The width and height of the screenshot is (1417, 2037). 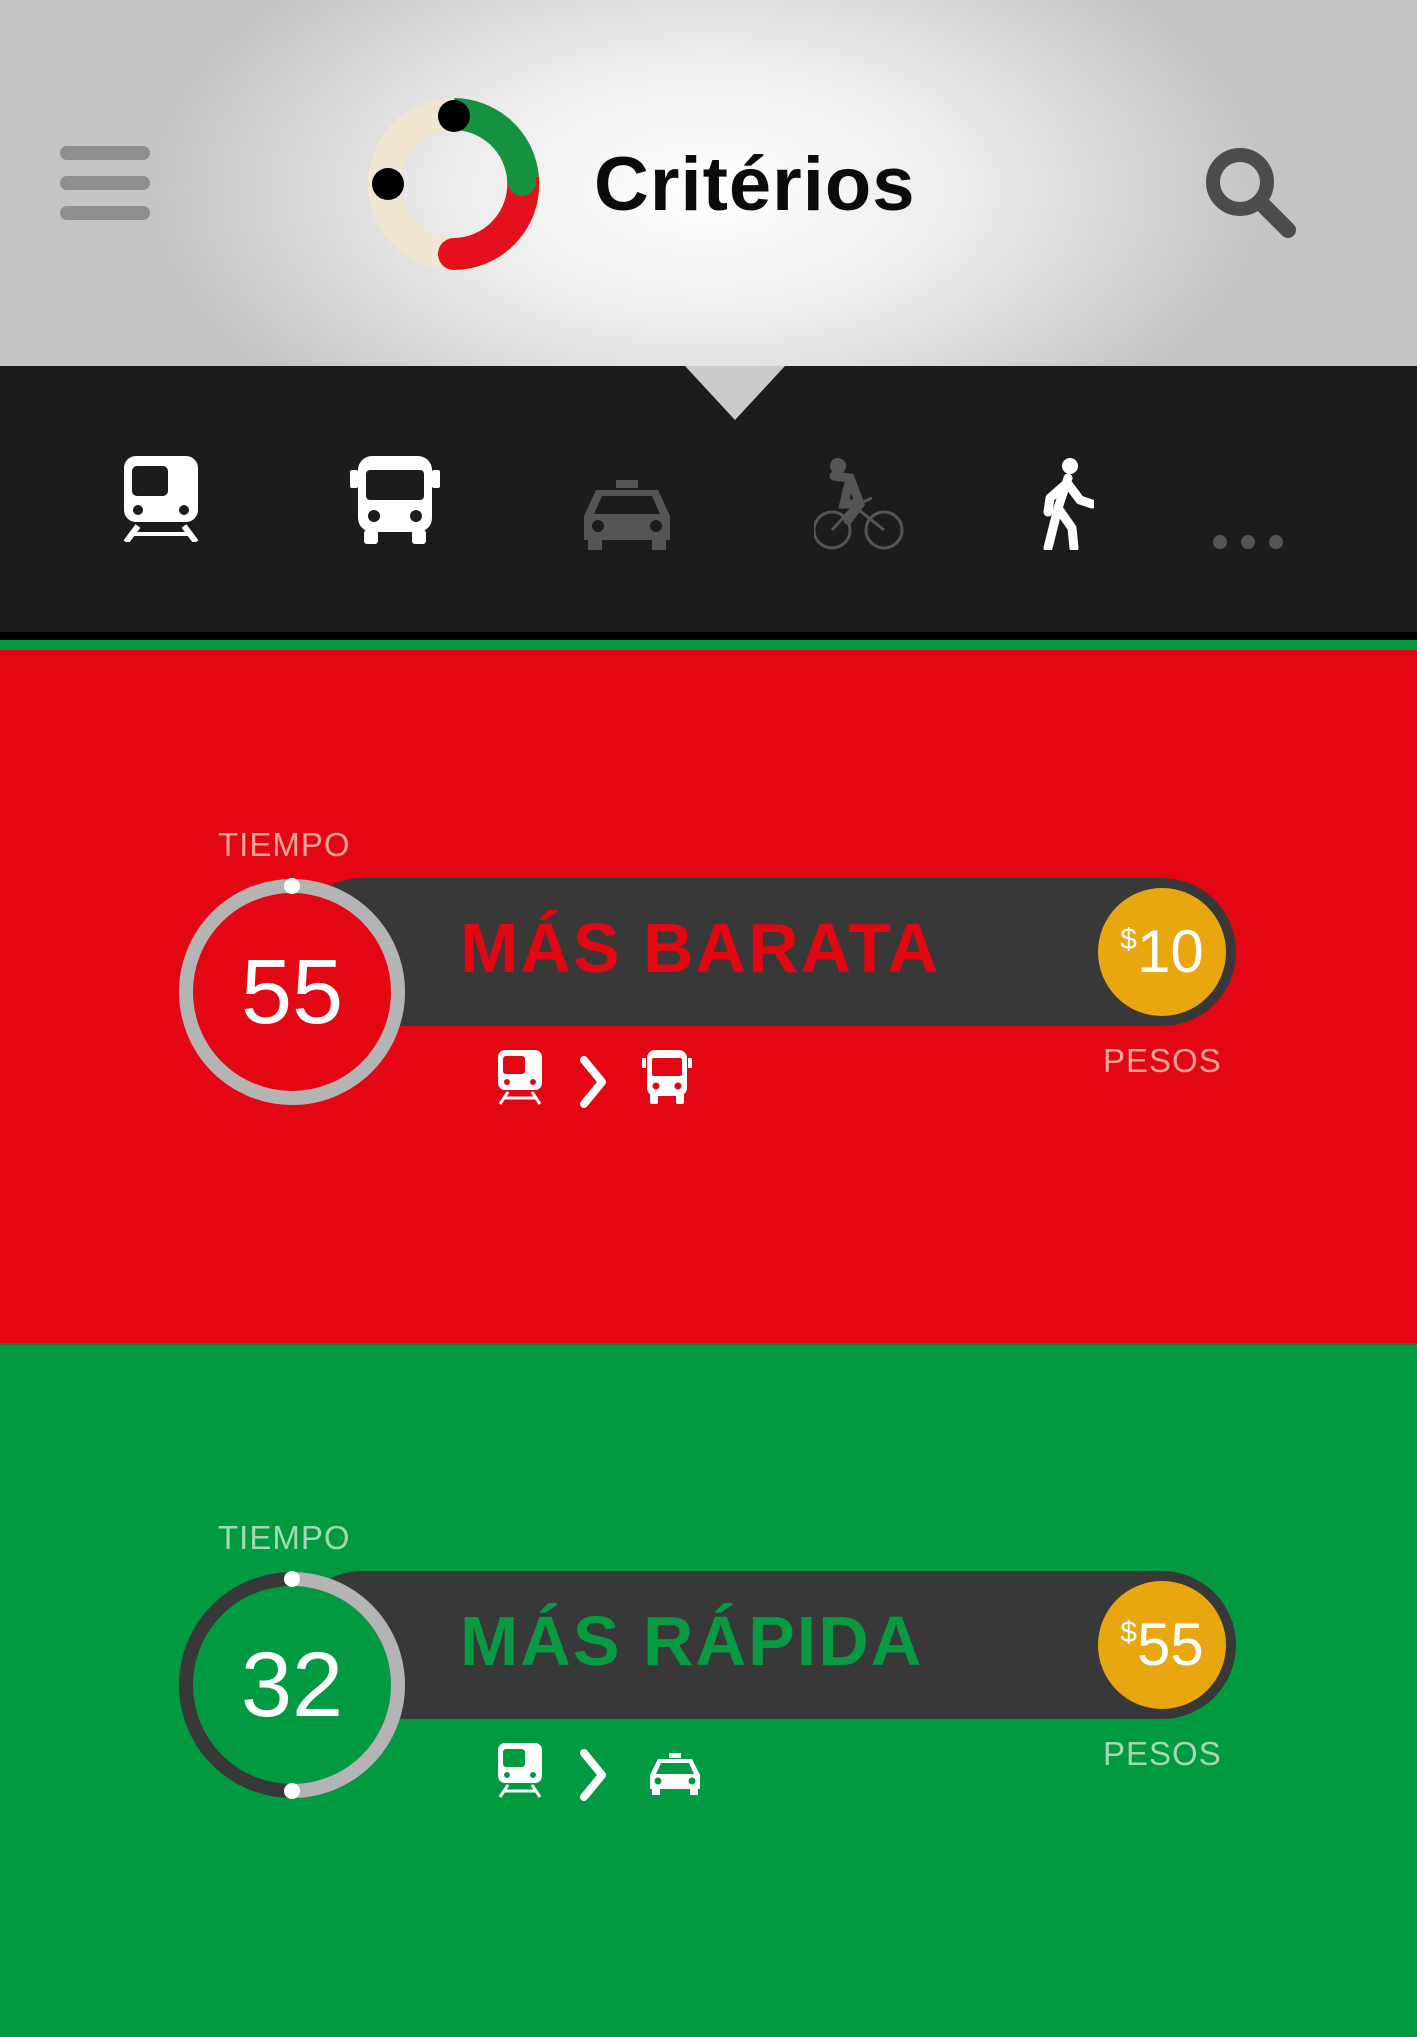 I want to click on app-logo, so click(x=454, y=184).